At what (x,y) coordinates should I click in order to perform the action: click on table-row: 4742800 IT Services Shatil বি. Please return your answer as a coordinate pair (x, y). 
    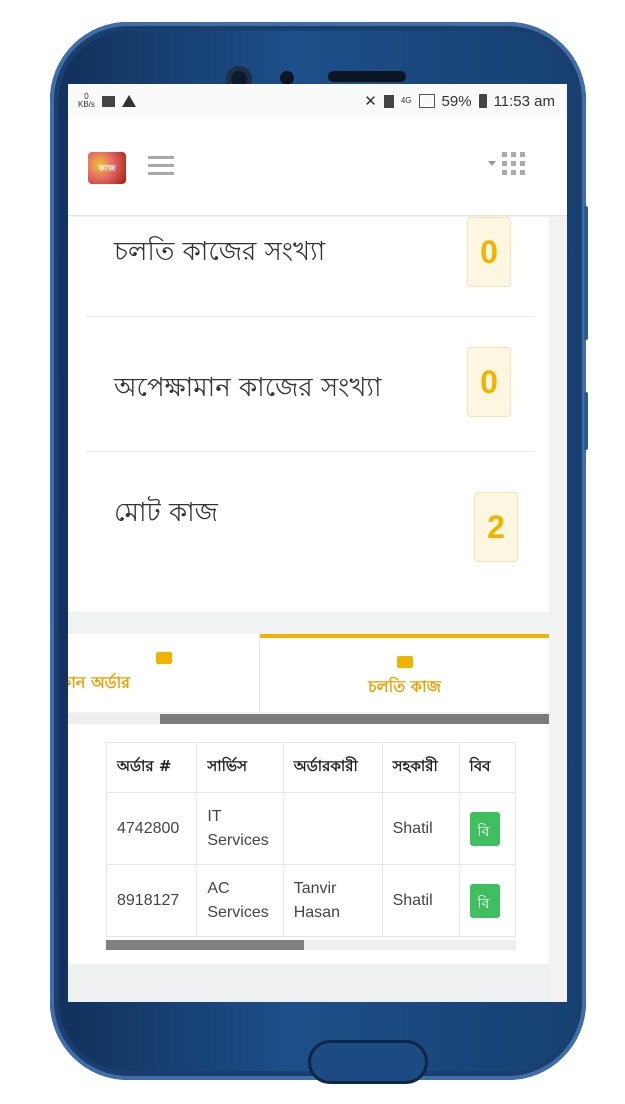
    Looking at the image, I should click on (311, 828).